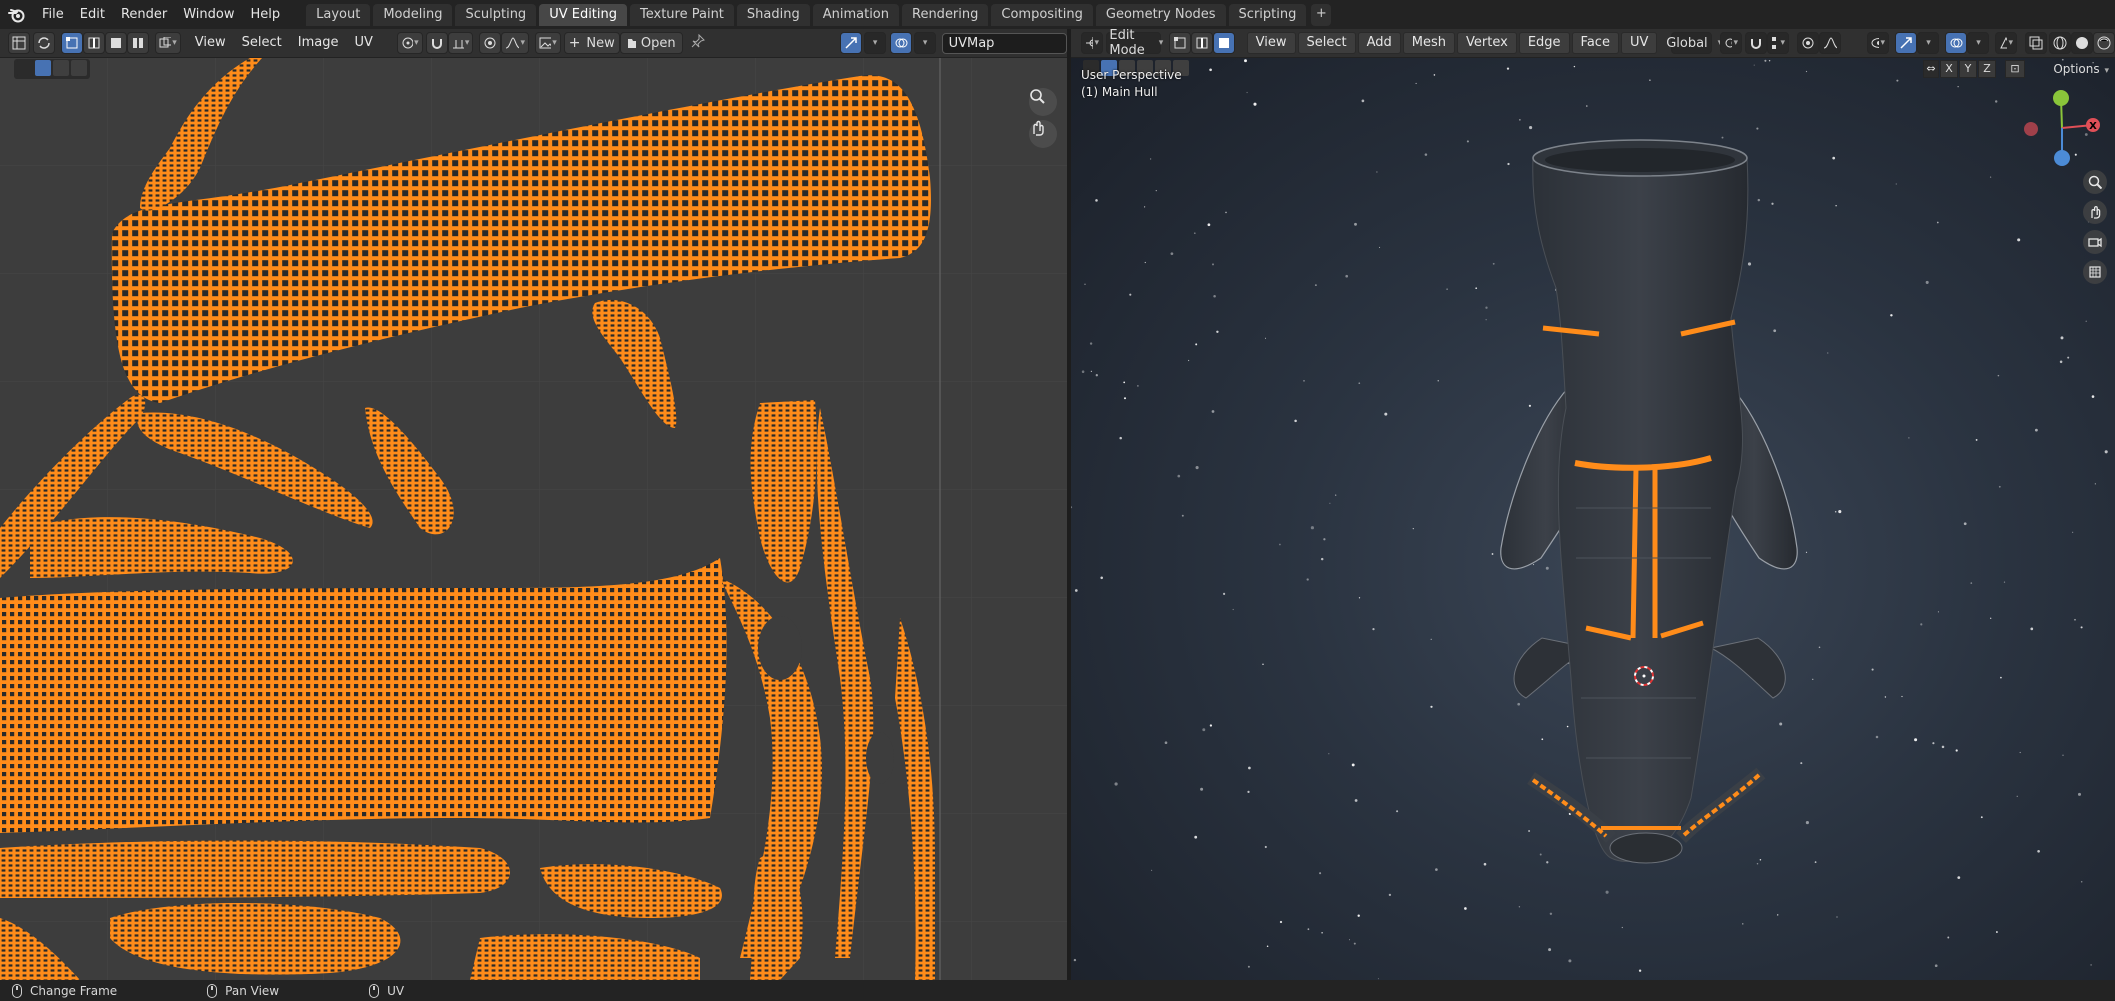  I want to click on vp-menu-add: Add, so click(1379, 43).